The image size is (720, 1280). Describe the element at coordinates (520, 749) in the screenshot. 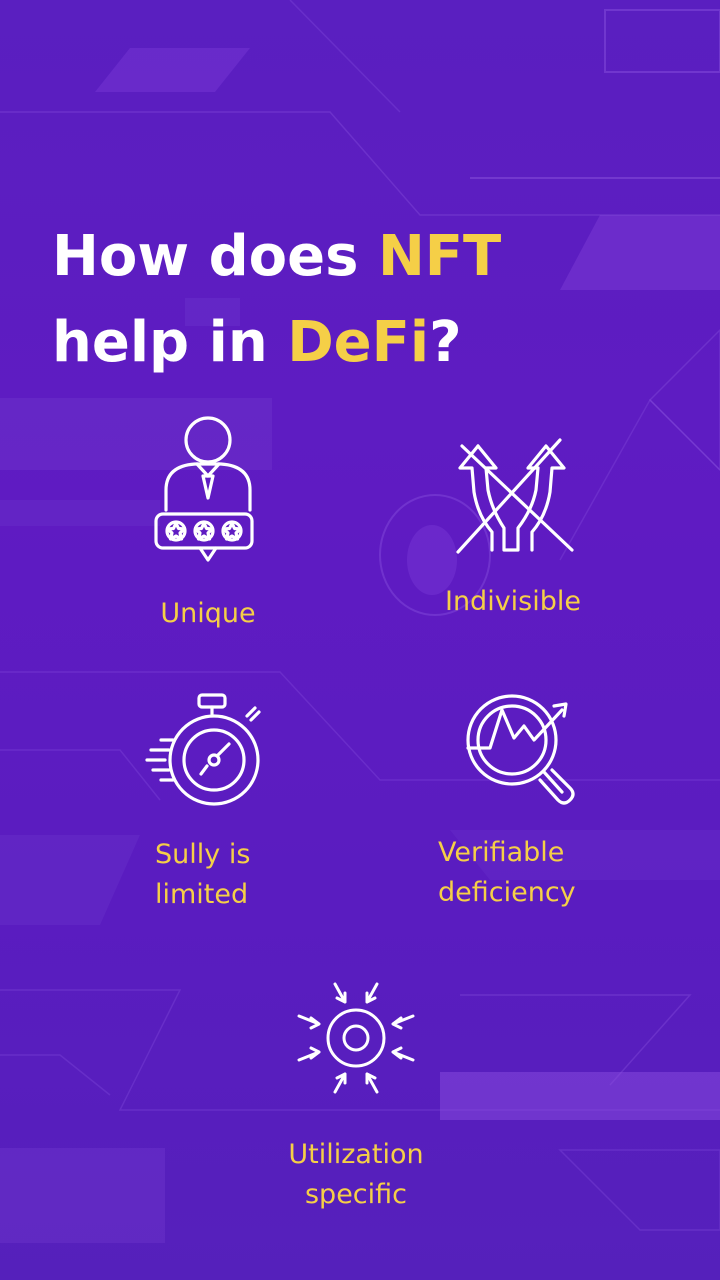

I see `magnifier-chart-icon` at that location.